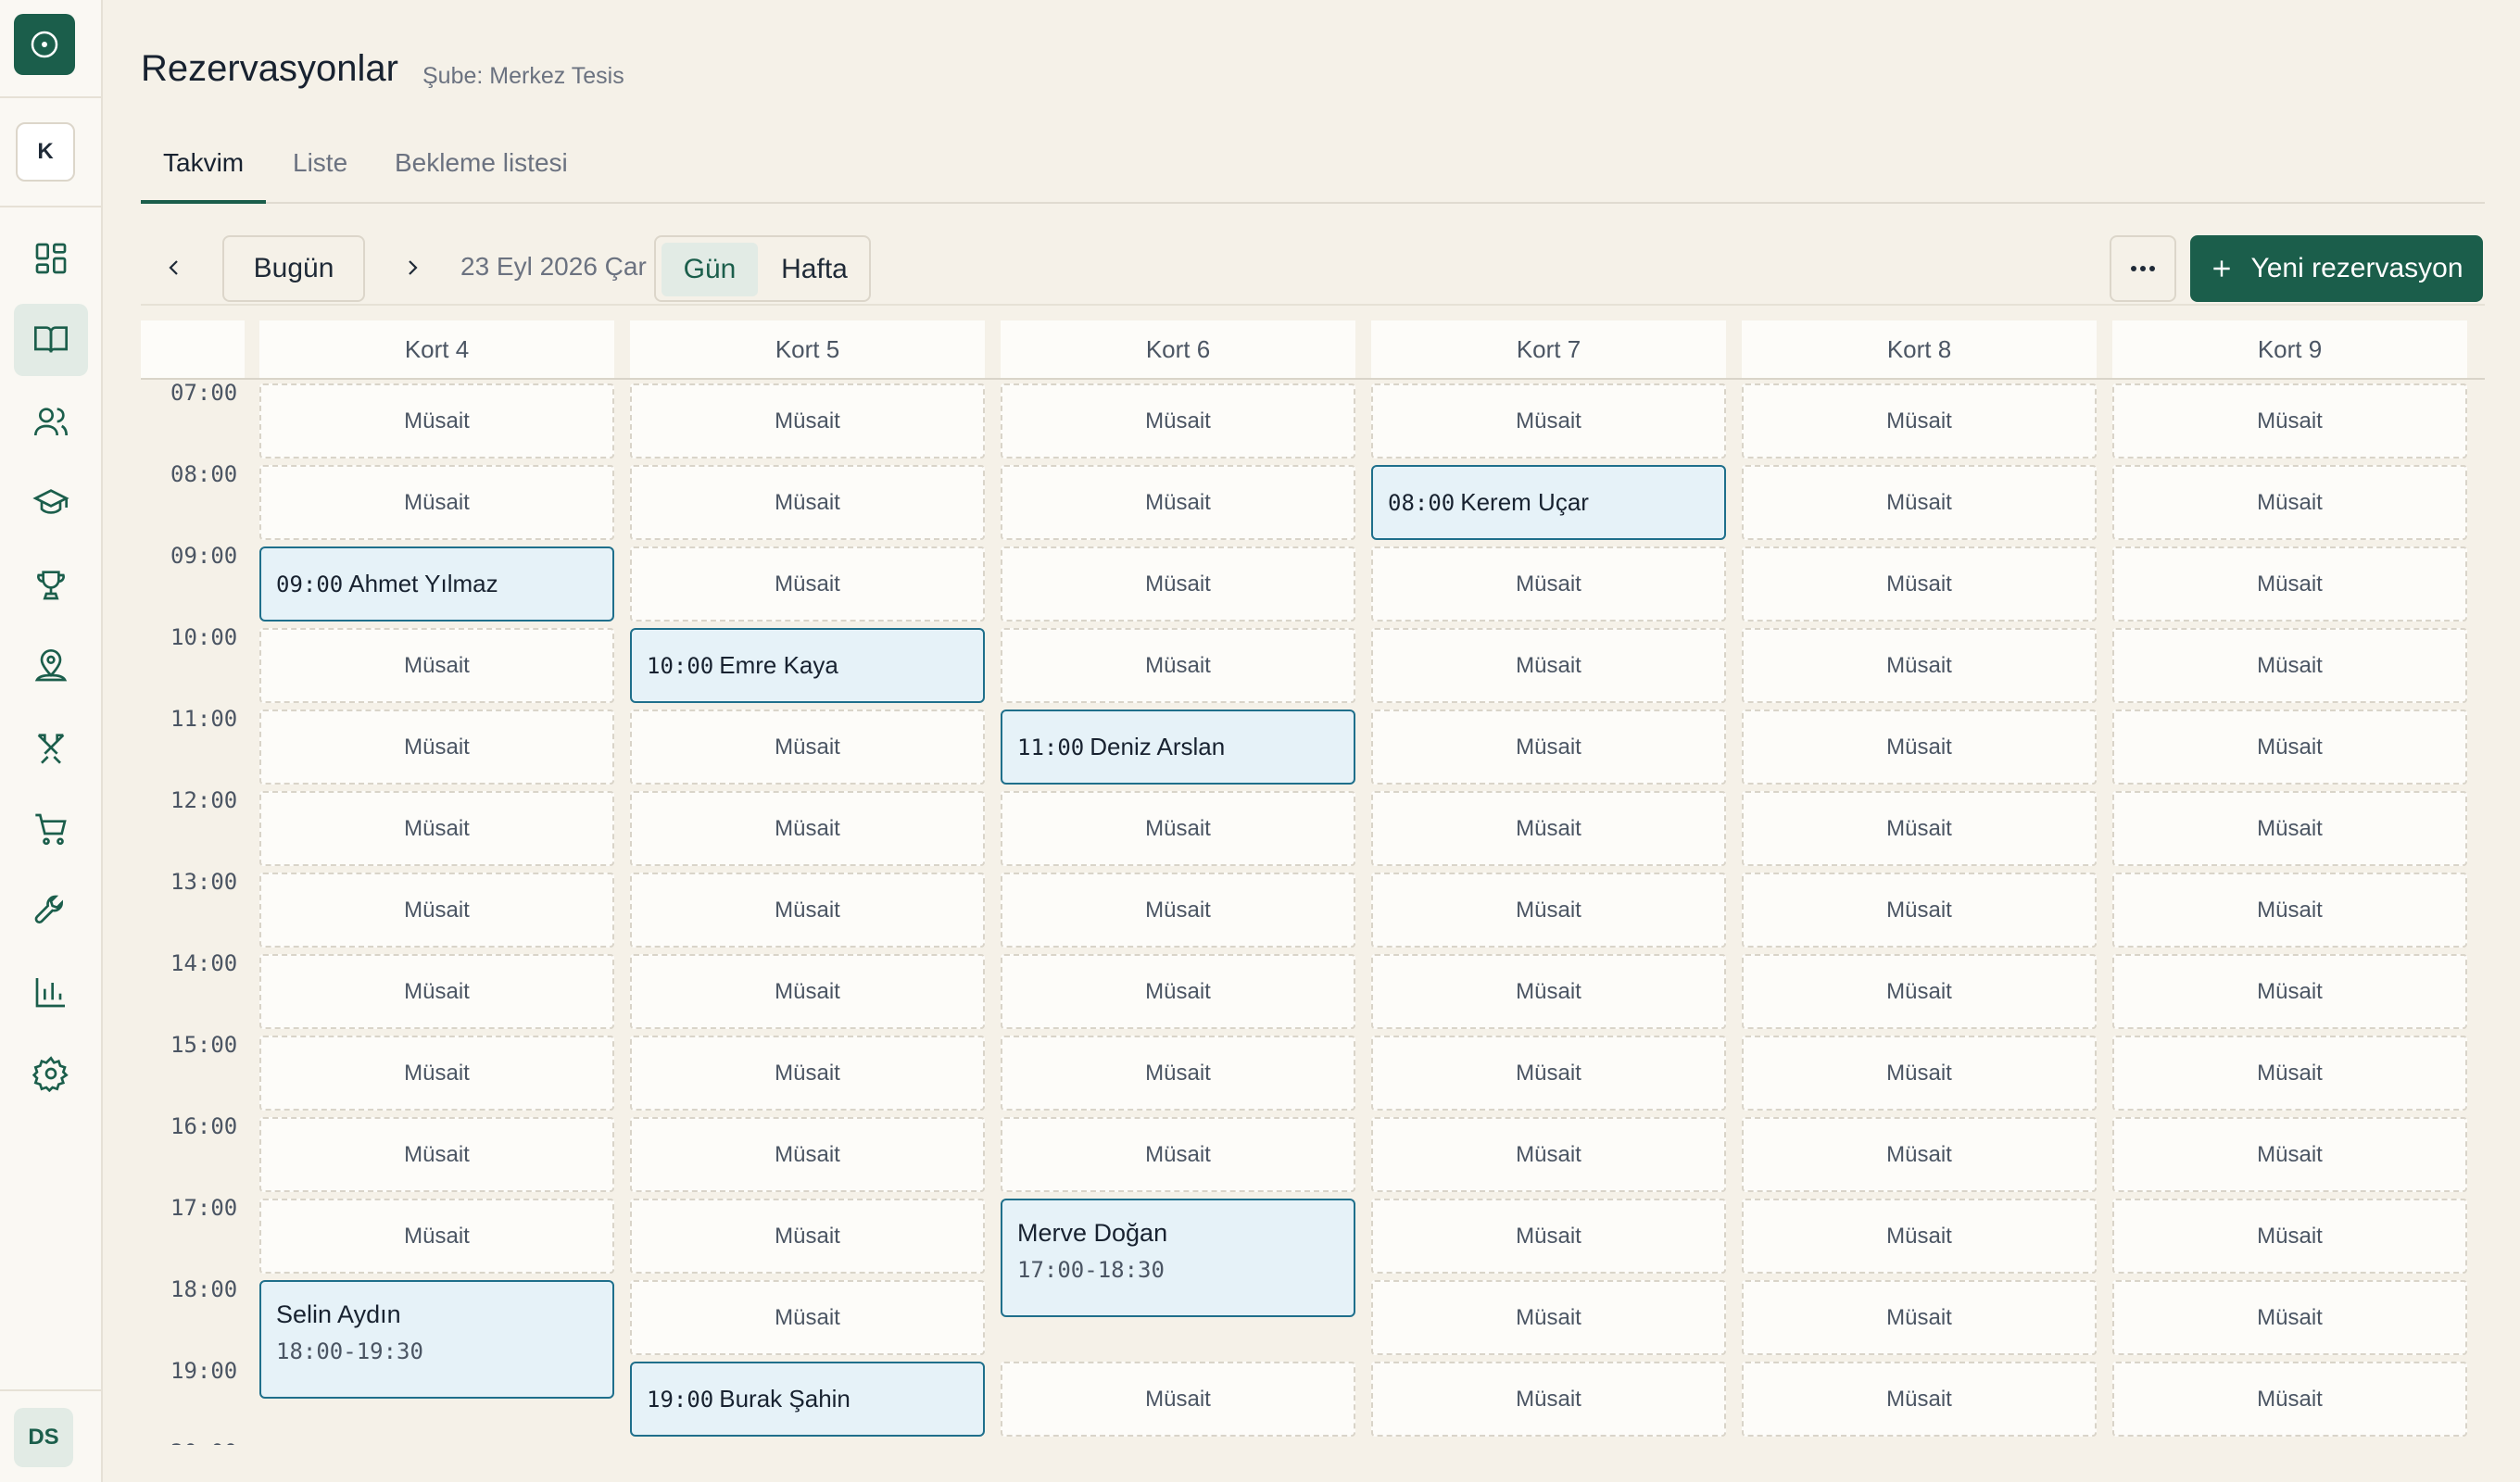 The image size is (2520, 1482). What do you see at coordinates (45, 152) in the screenshot?
I see `workspace-switcher: K` at bounding box center [45, 152].